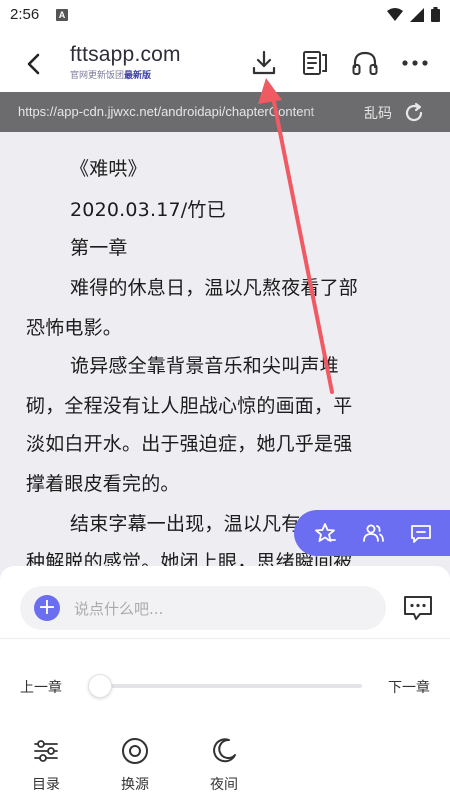 This screenshot has width=450, height=800. Describe the element at coordinates (135, 765) in the screenshot. I see `nav-switch-source: 换源` at that location.